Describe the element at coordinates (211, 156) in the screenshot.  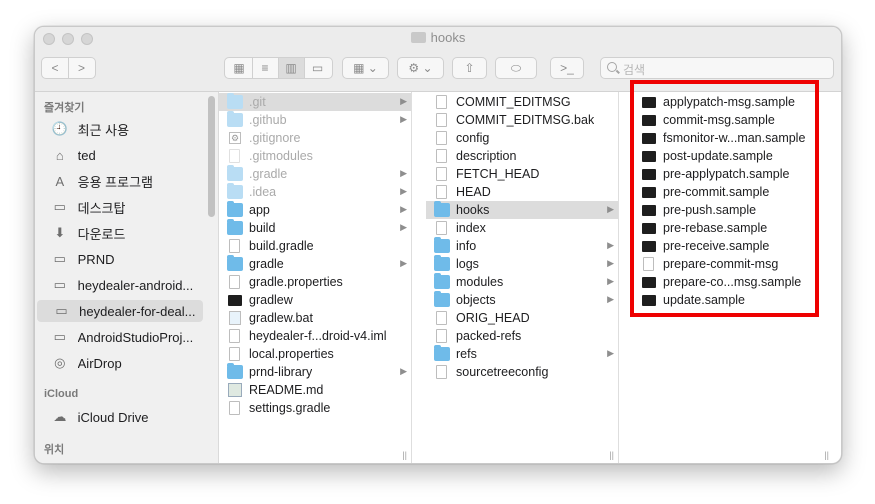
I see `sidebar-scrollbar` at that location.